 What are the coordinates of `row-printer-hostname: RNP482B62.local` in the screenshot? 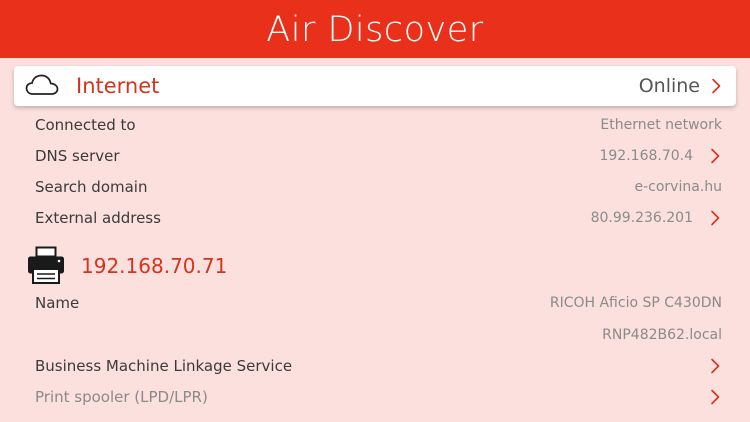 It's located at (375, 335).